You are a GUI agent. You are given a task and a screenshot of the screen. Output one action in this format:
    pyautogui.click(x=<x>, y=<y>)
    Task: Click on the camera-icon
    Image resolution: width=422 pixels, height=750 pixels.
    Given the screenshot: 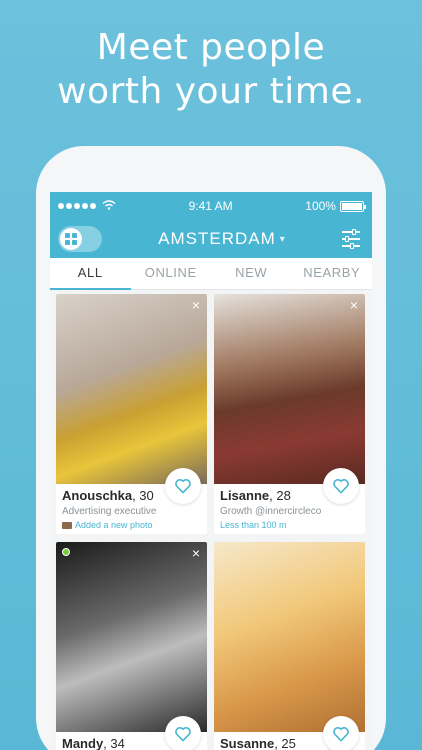 What is the action you would take?
    pyautogui.click(x=67, y=525)
    